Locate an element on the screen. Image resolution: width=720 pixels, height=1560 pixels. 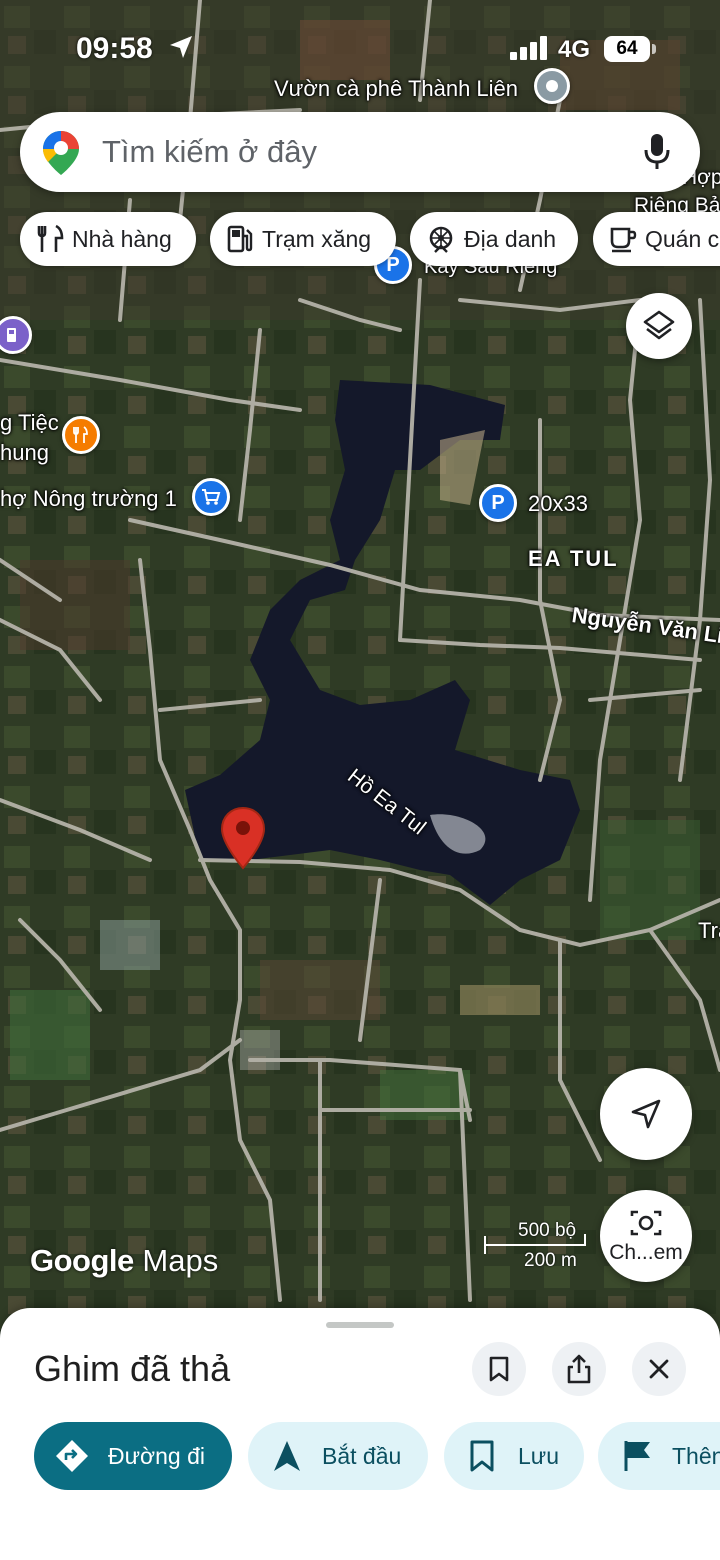
search-bar: Tìm kiếm ở đây is located at coordinates (360, 152).